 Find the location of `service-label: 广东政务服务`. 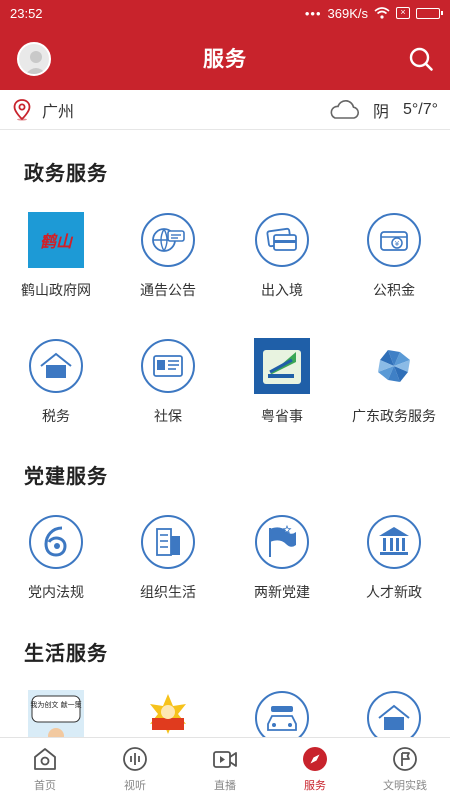

service-label: 广东政务服务 is located at coordinates (394, 416).